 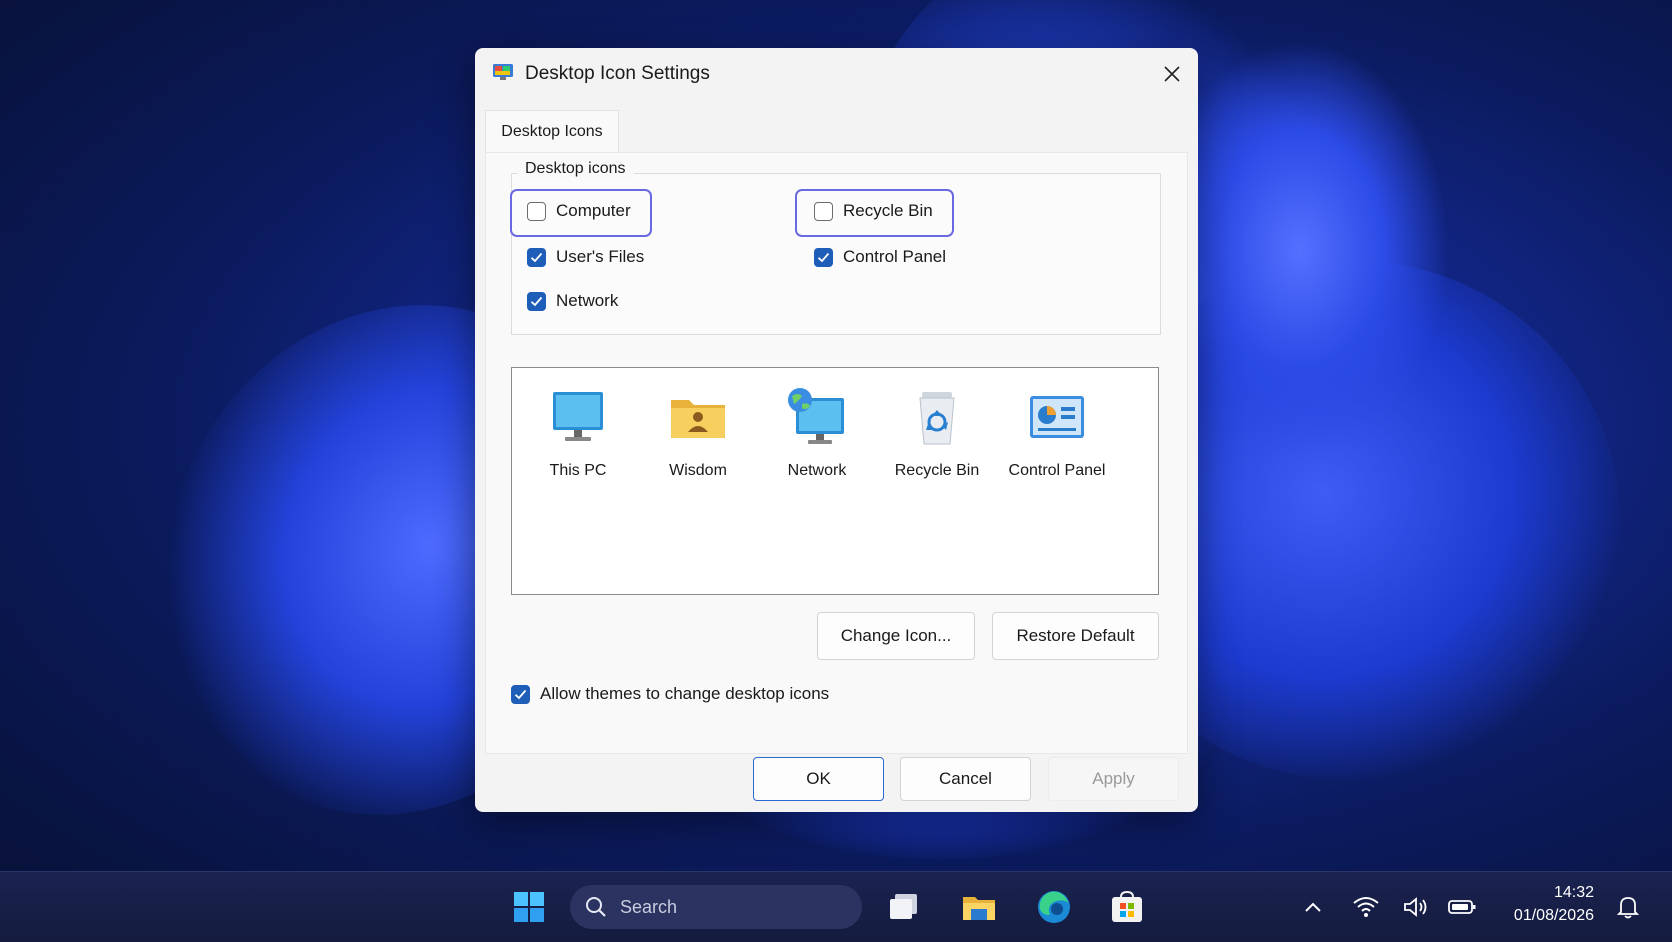 I want to click on apply-button: Apply, so click(x=1113, y=779).